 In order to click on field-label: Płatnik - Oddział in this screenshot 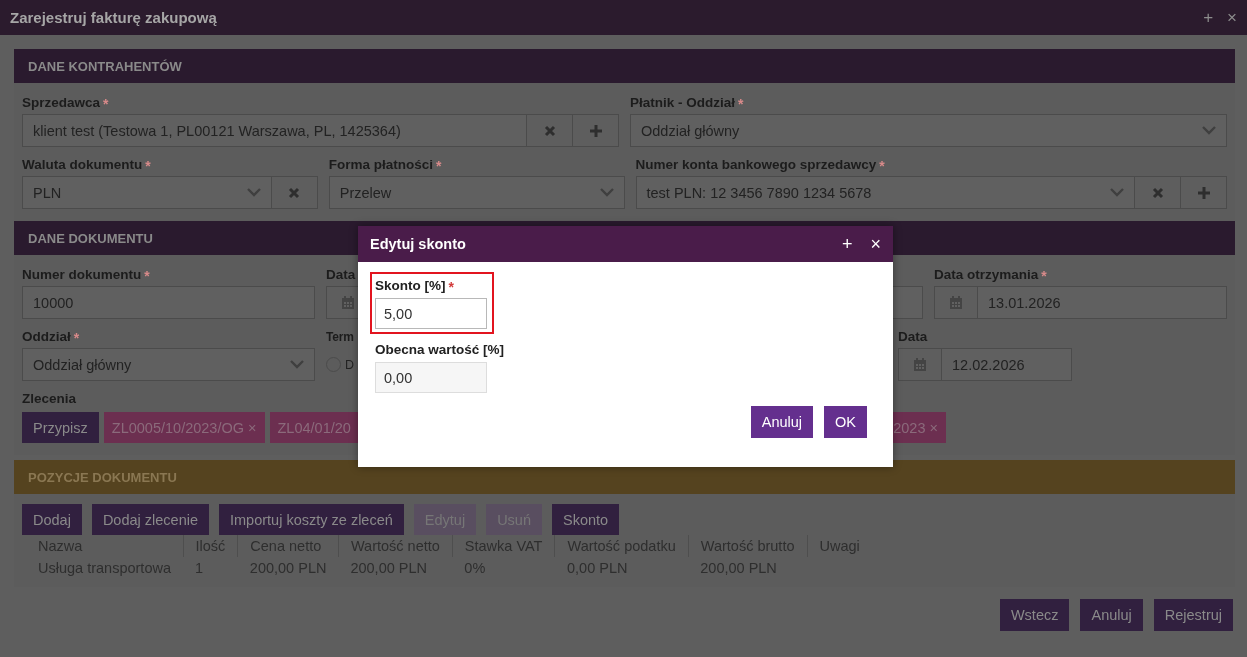, I will do `click(682, 103)`.